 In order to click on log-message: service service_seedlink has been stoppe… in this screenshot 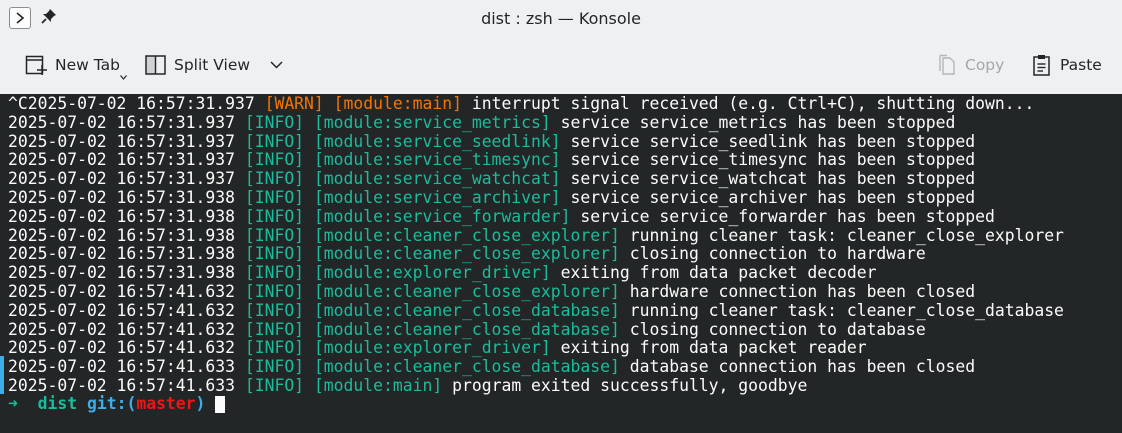, I will do `click(773, 141)`.